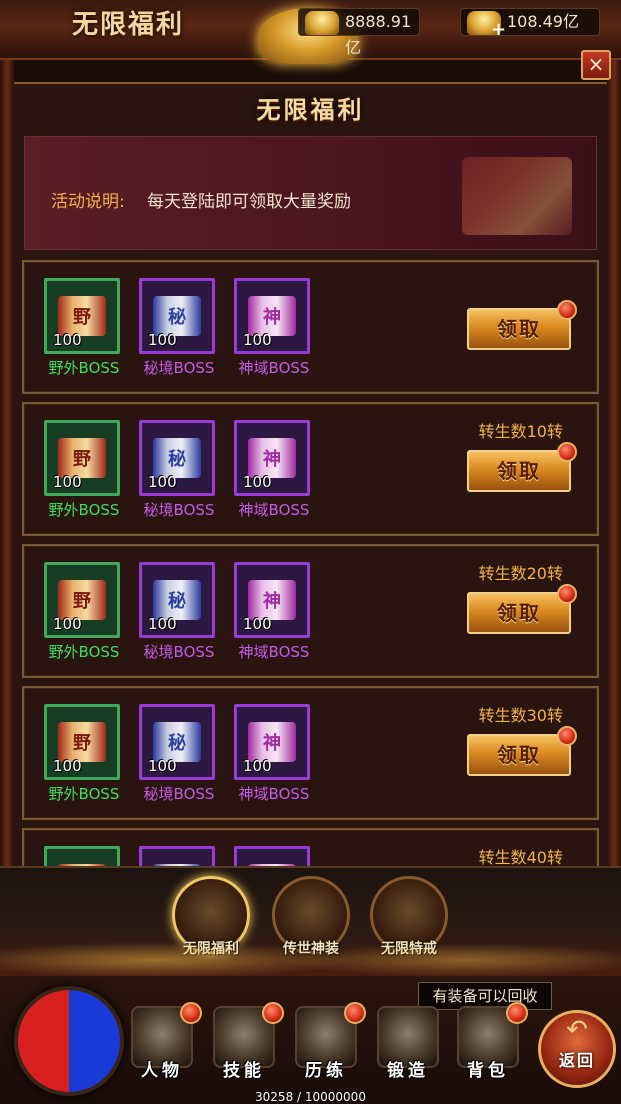  I want to click on tab-label: 无限福利, so click(211, 949).